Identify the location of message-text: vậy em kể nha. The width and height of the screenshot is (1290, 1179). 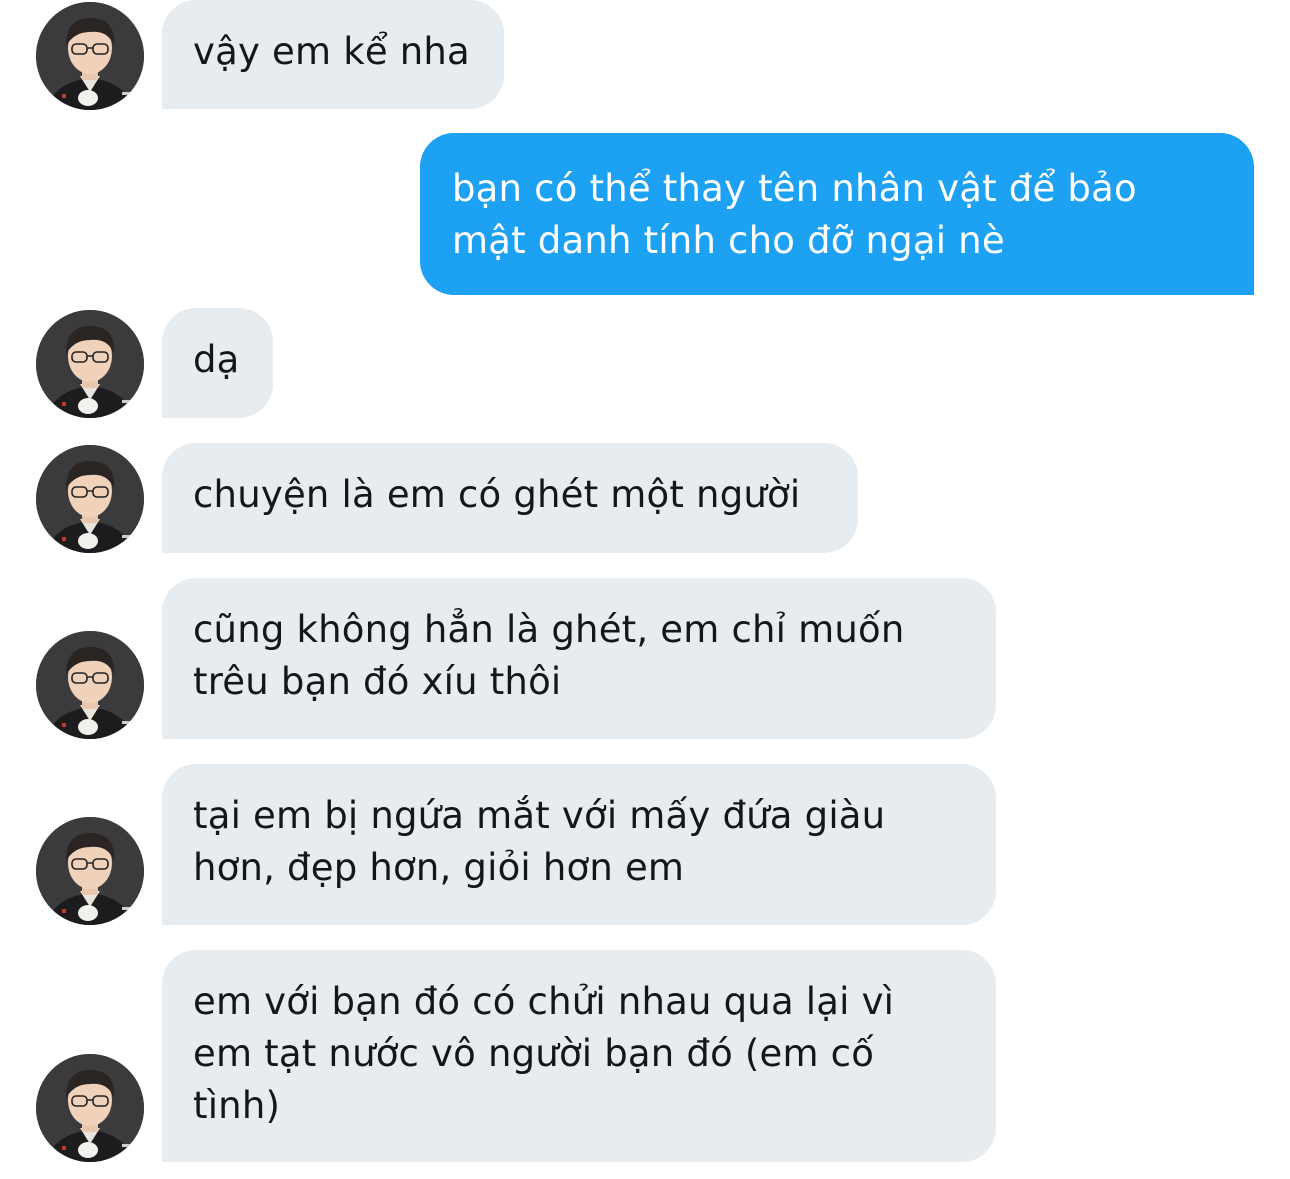
(331, 51).